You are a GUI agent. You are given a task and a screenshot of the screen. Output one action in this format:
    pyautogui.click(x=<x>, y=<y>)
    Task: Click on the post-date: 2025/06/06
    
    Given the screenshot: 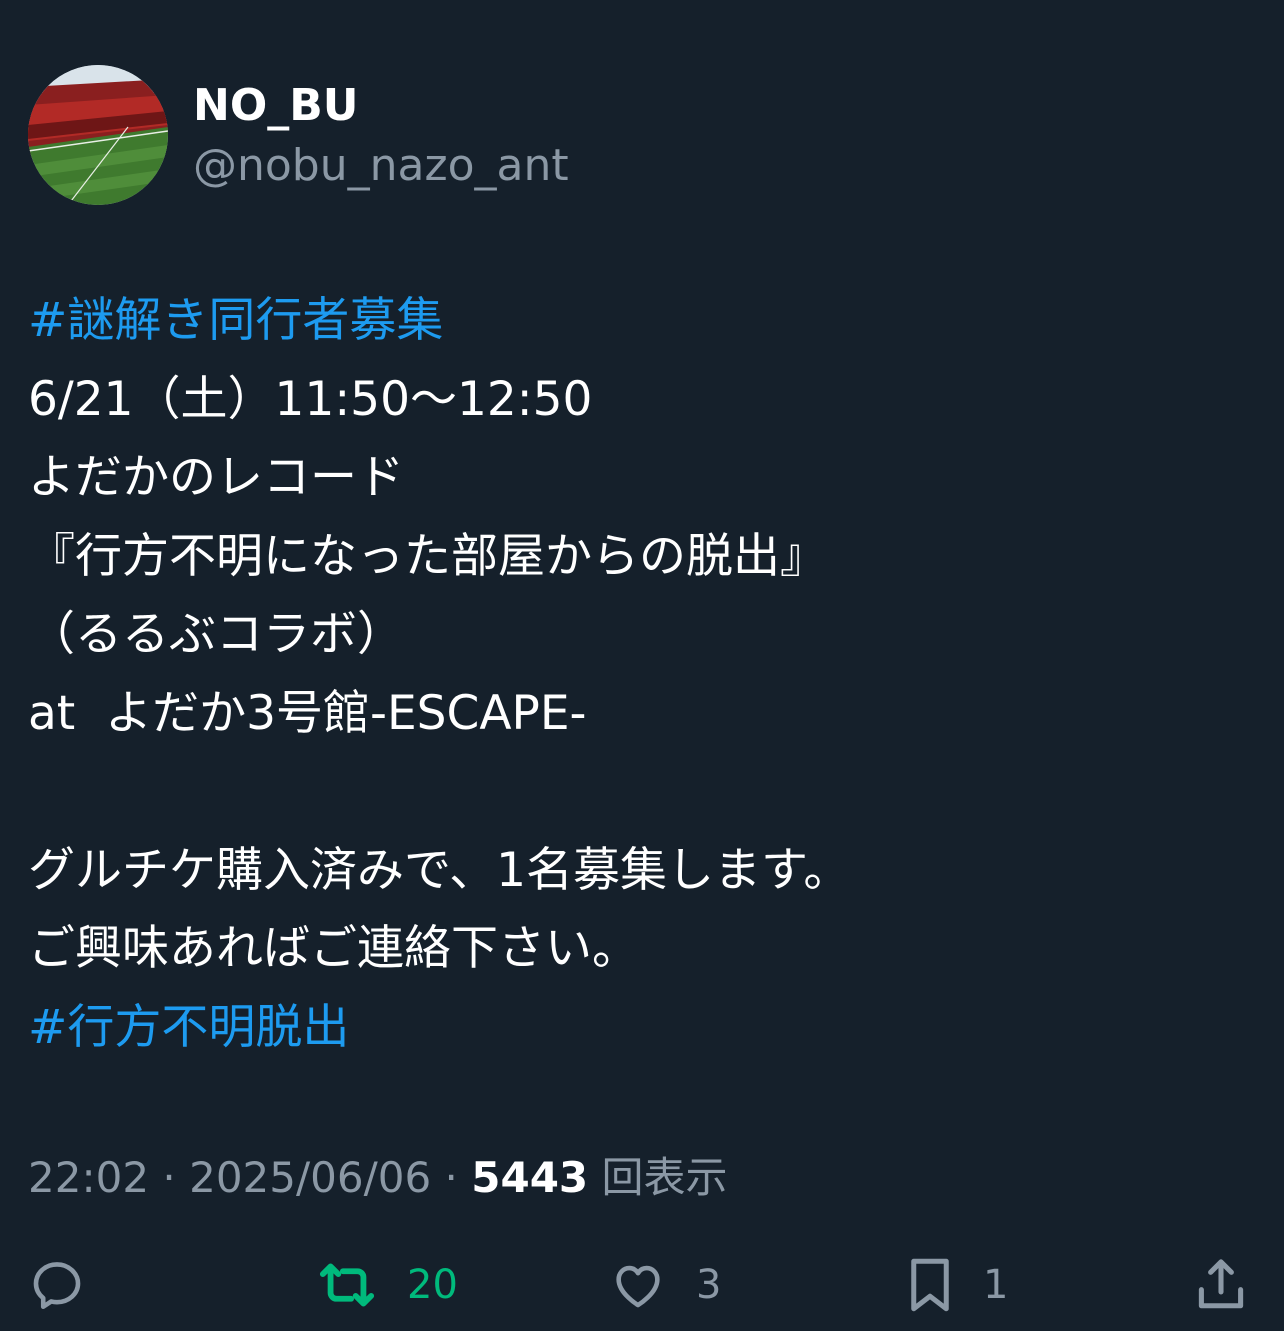 What is the action you would take?
    pyautogui.click(x=310, y=1177)
    